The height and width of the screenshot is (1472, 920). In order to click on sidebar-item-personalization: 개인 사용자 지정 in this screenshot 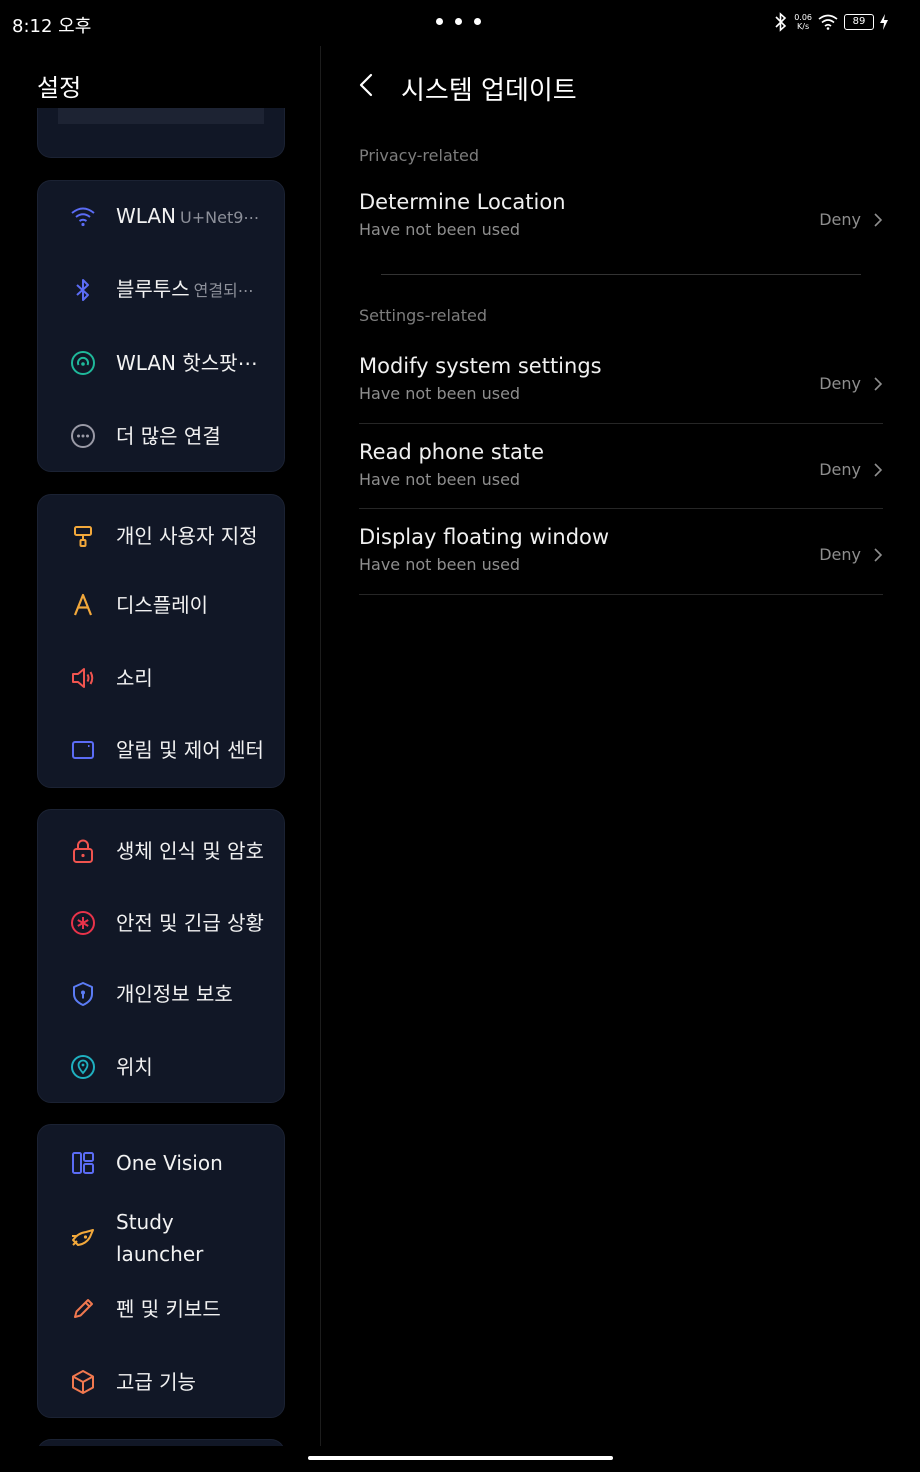, I will do `click(162, 536)`.